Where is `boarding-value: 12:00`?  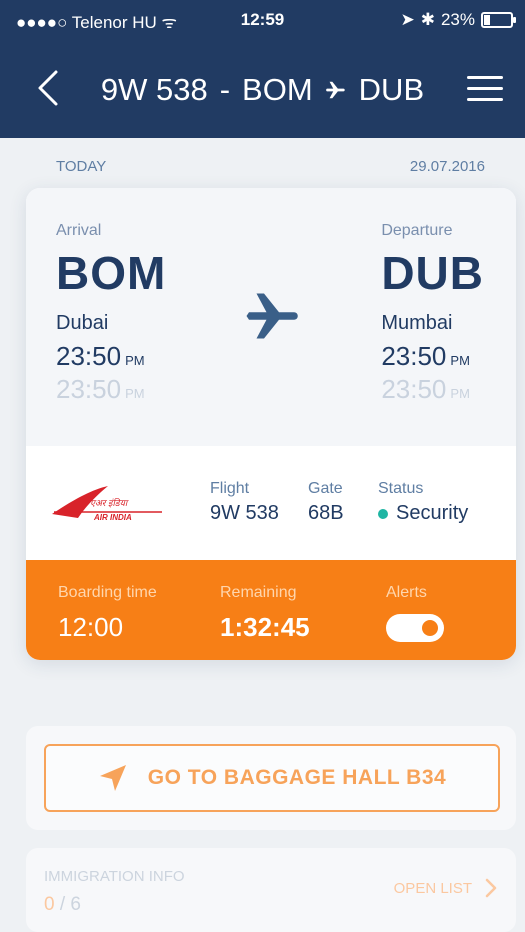
boarding-value: 12:00 is located at coordinates (91, 627).